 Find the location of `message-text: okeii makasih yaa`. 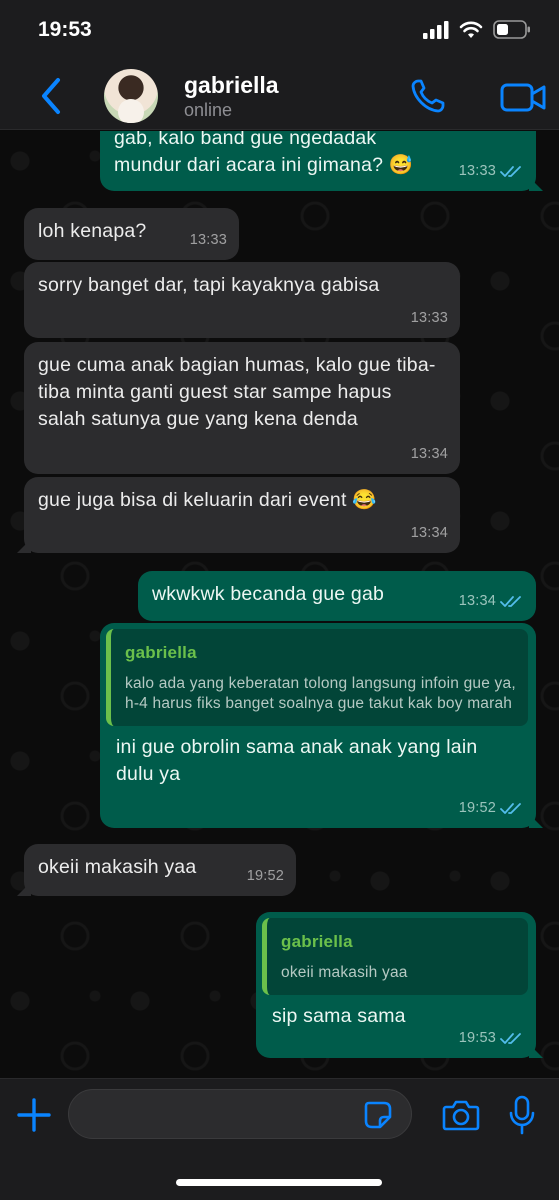

message-text: okeii makasih yaa is located at coordinates (117, 867).